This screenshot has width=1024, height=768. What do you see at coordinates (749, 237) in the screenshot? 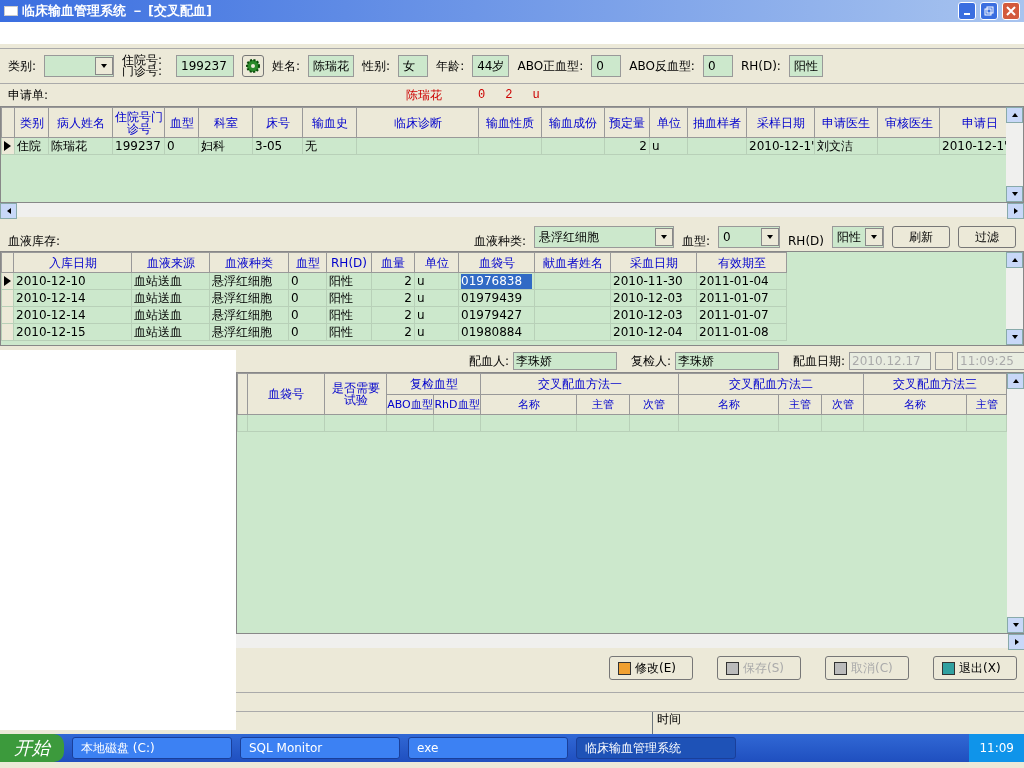
I see `select-field: 0` at bounding box center [749, 237].